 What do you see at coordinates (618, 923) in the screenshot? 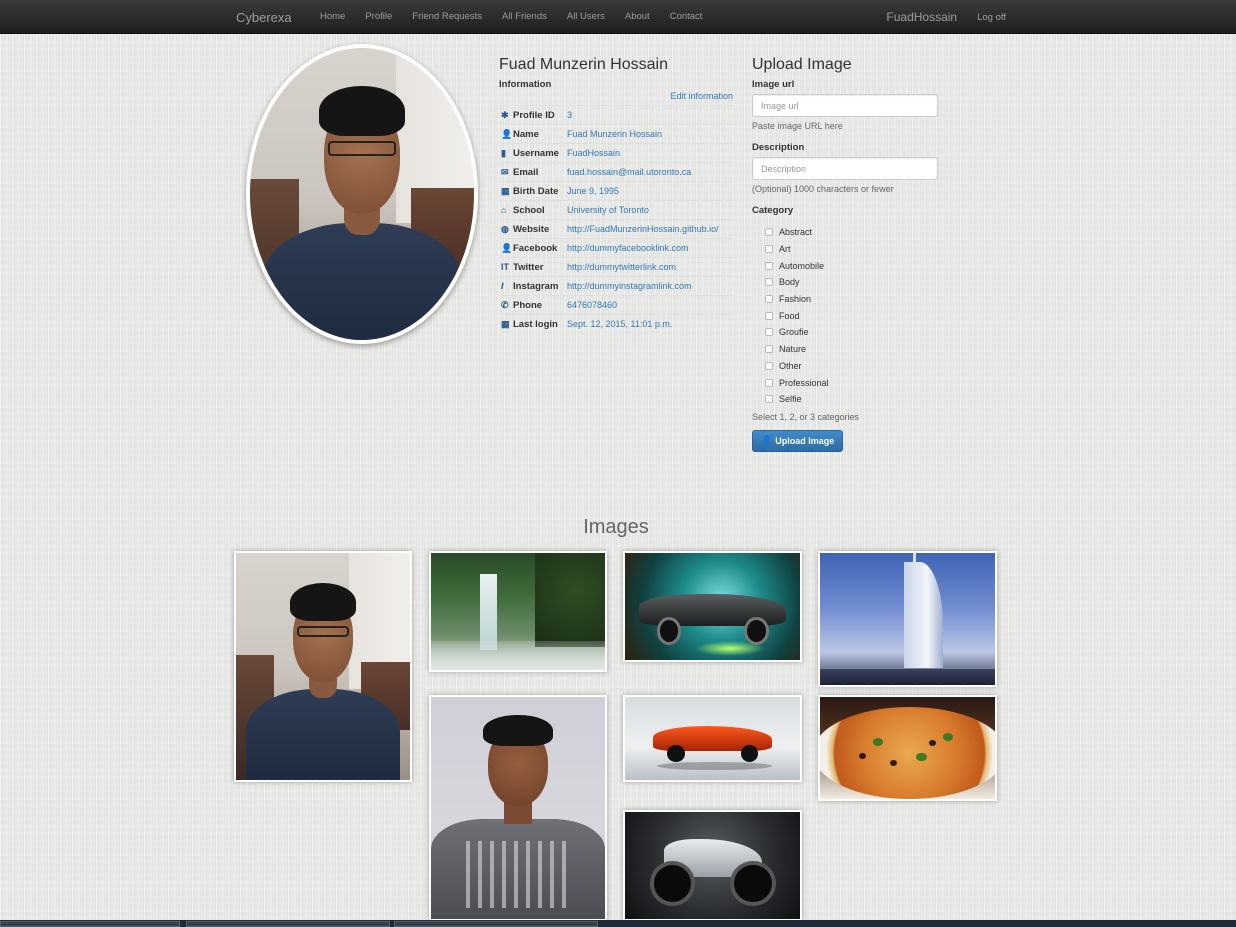
I see `taskbar` at bounding box center [618, 923].